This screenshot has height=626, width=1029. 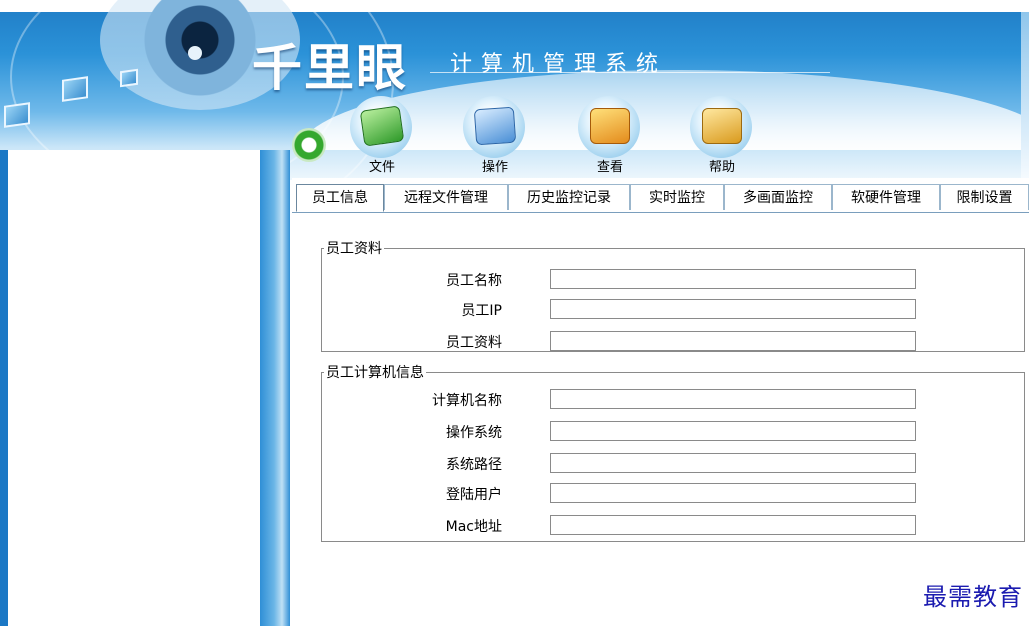 What do you see at coordinates (610, 126) in the screenshot?
I see `magnifier-icon` at bounding box center [610, 126].